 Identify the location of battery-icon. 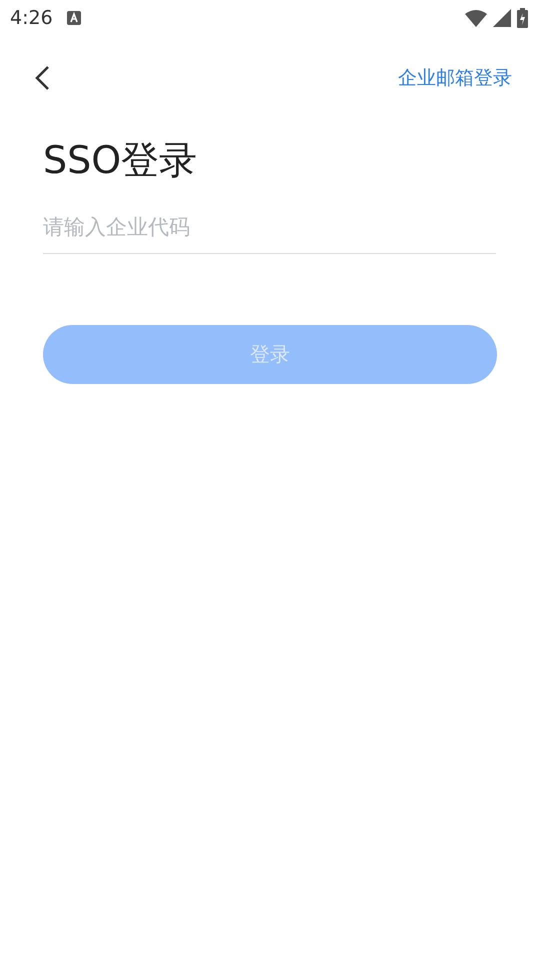
(522, 18).